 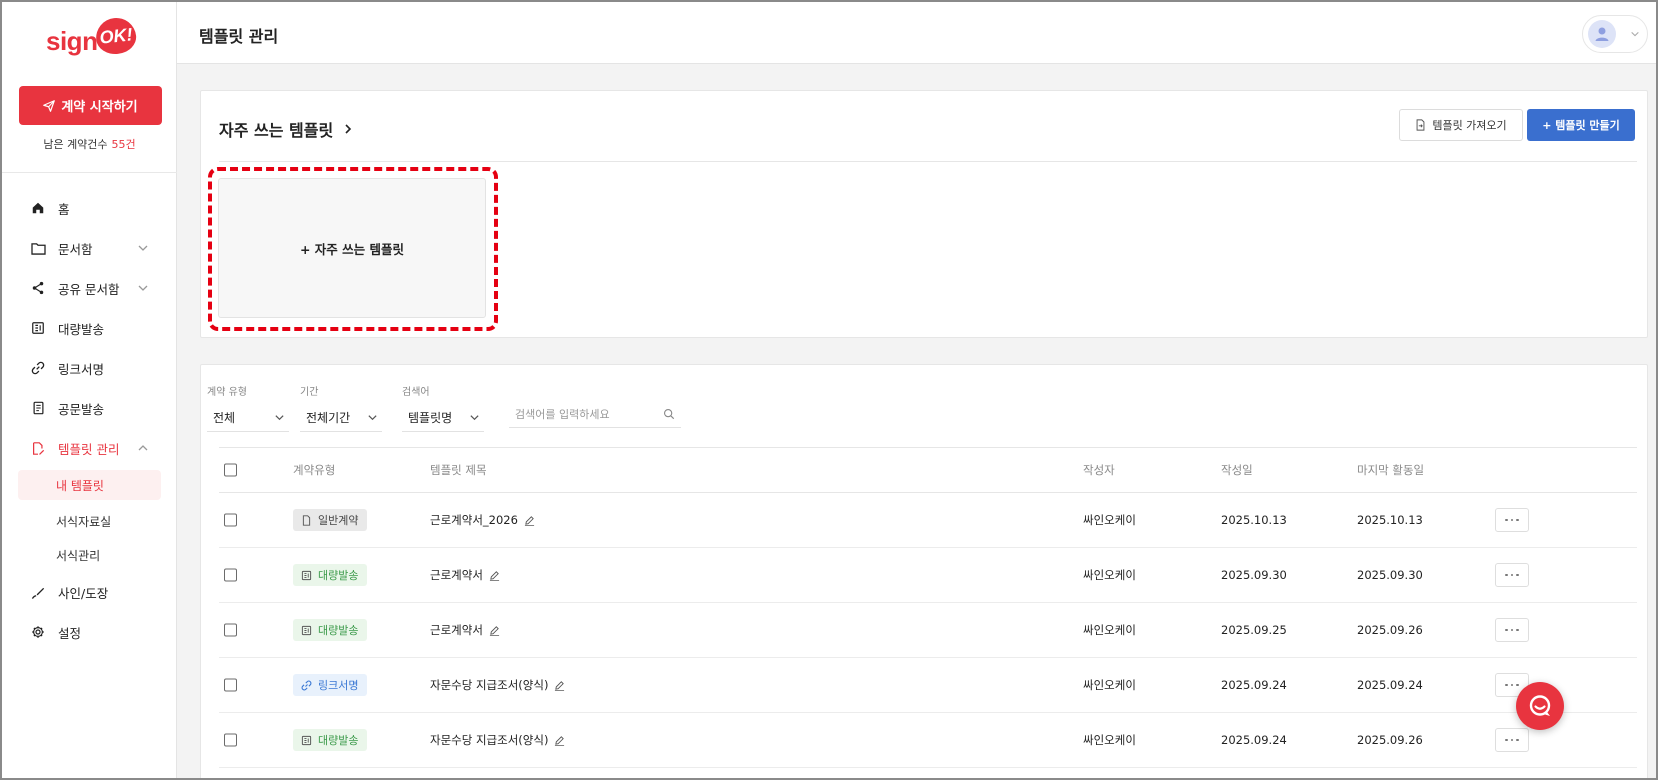 I want to click on sidebar-item-bulk-send: 대량발송, so click(x=89, y=328).